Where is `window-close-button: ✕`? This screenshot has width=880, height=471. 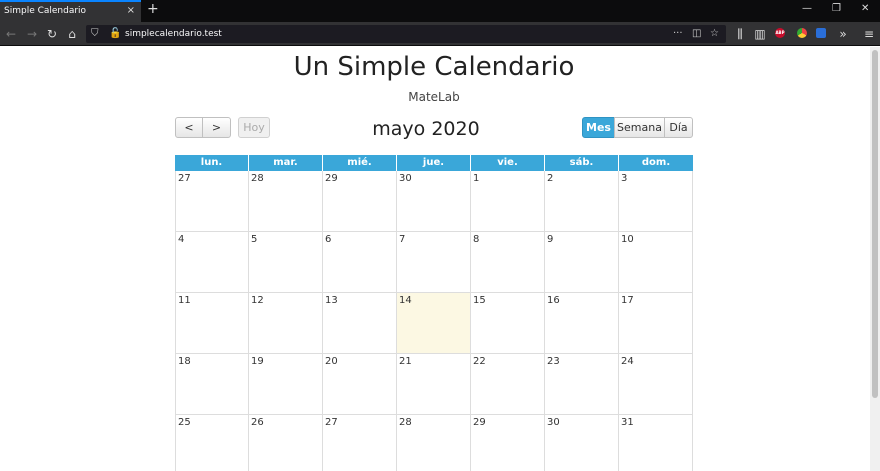 window-close-button: ✕ is located at coordinates (865, 8).